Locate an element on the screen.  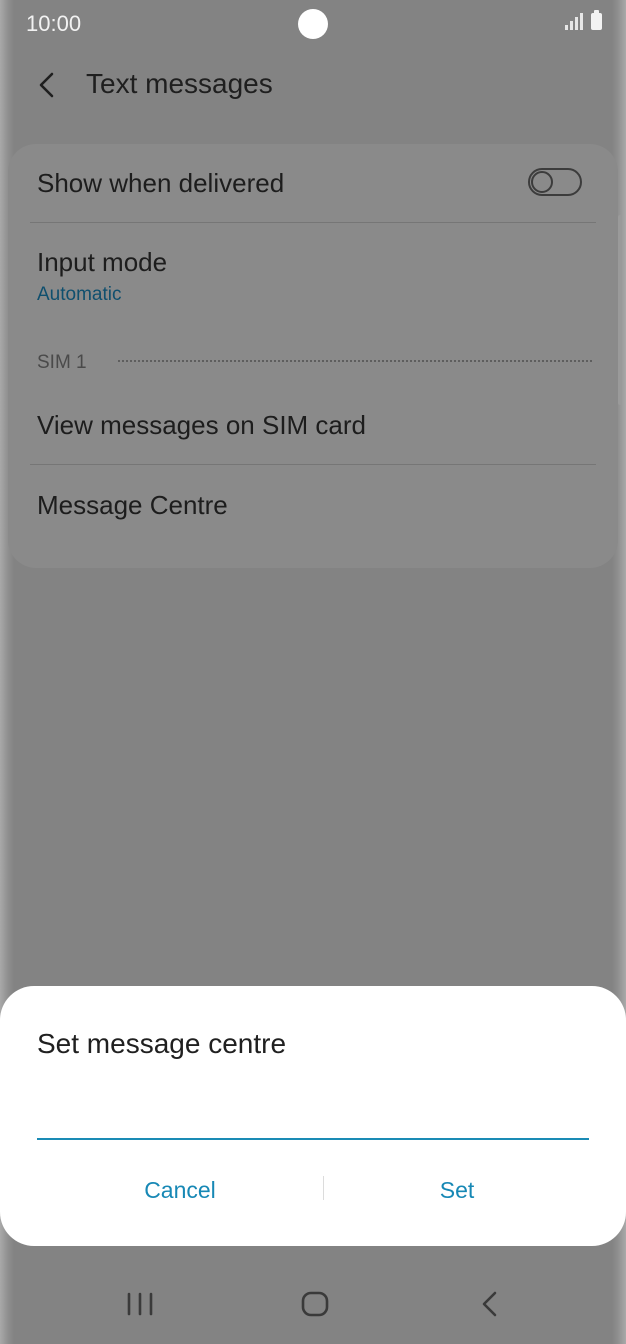
back-arrow-icon is located at coordinates (46, 85).